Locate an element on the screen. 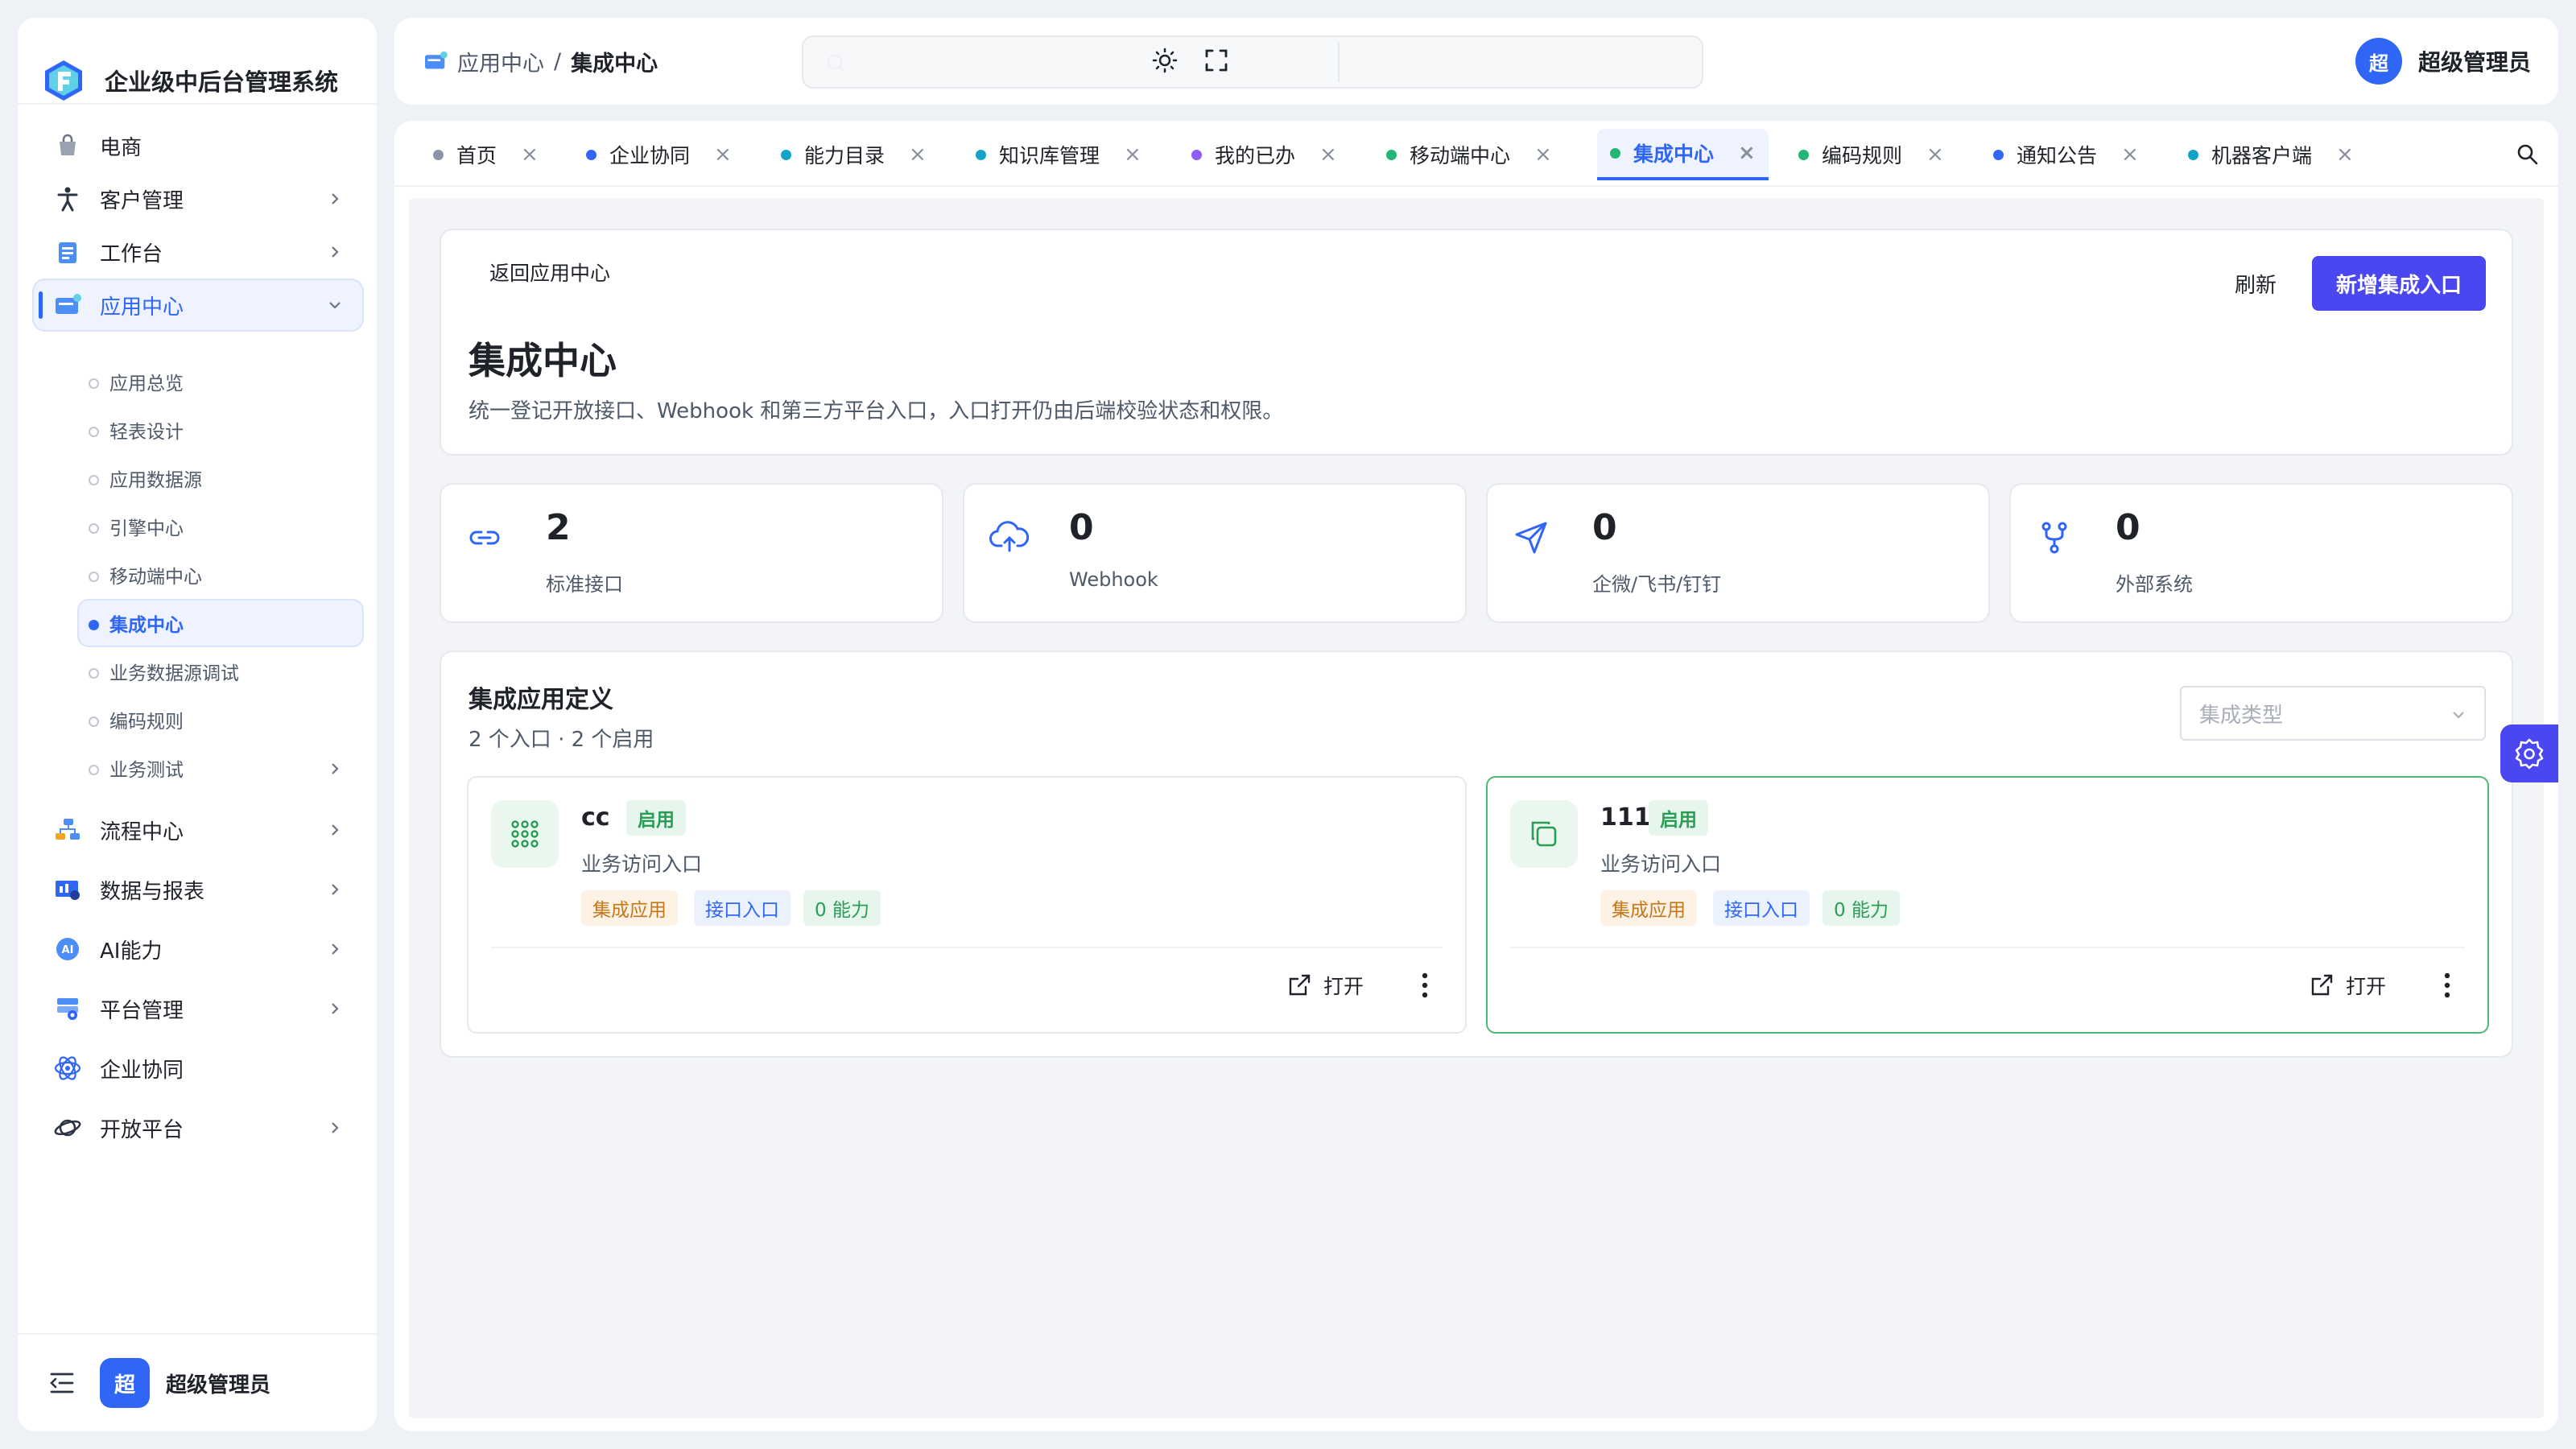 The height and width of the screenshot is (1449, 2576). app-card: cc 启用 业务访问入口 集成应用 接口入口 0 能力 打开 is located at coordinates (967, 905).